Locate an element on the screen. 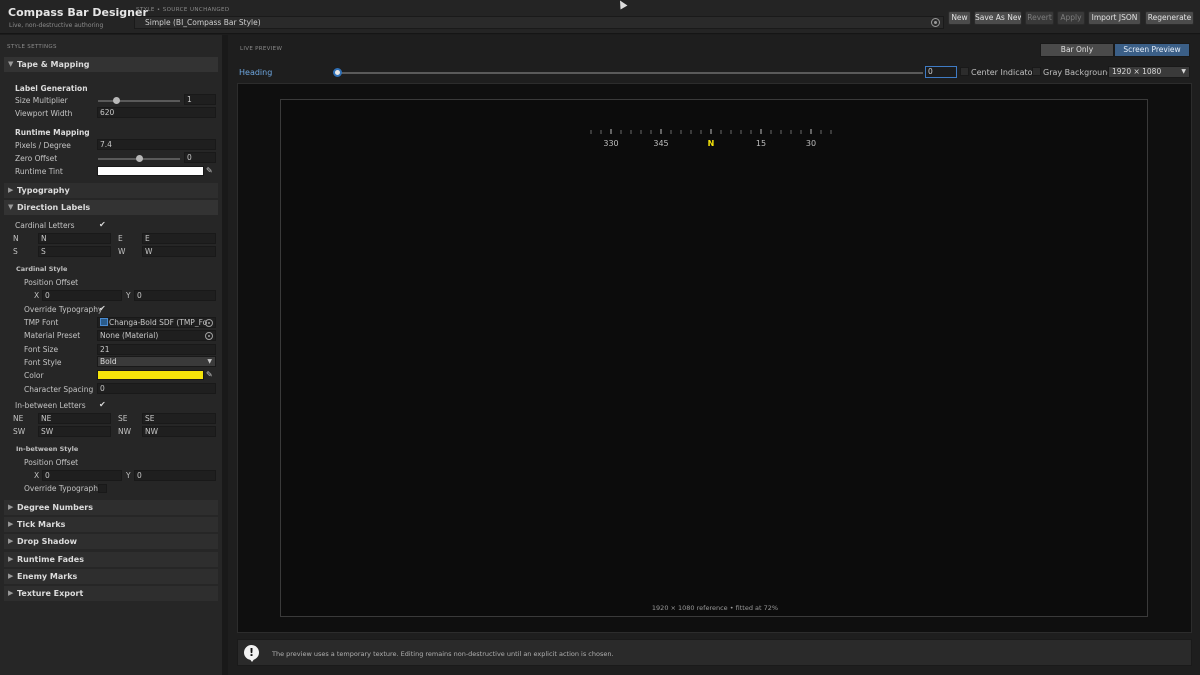  foldout-enemy-marks: ▶ Enemy Marks is located at coordinates (111, 576).